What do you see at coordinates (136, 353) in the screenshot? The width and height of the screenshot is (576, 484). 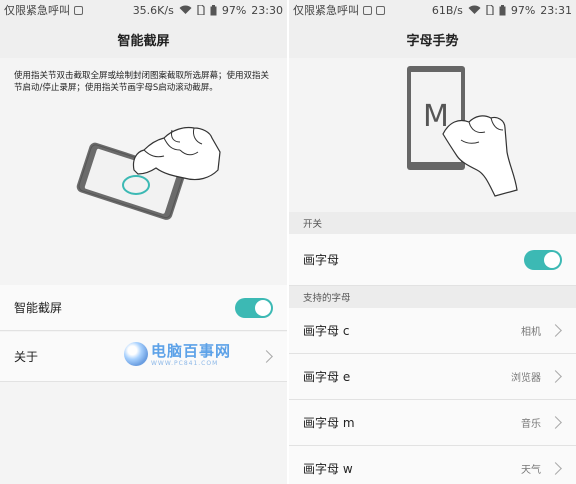 I see `watermark-logo-icon` at bounding box center [136, 353].